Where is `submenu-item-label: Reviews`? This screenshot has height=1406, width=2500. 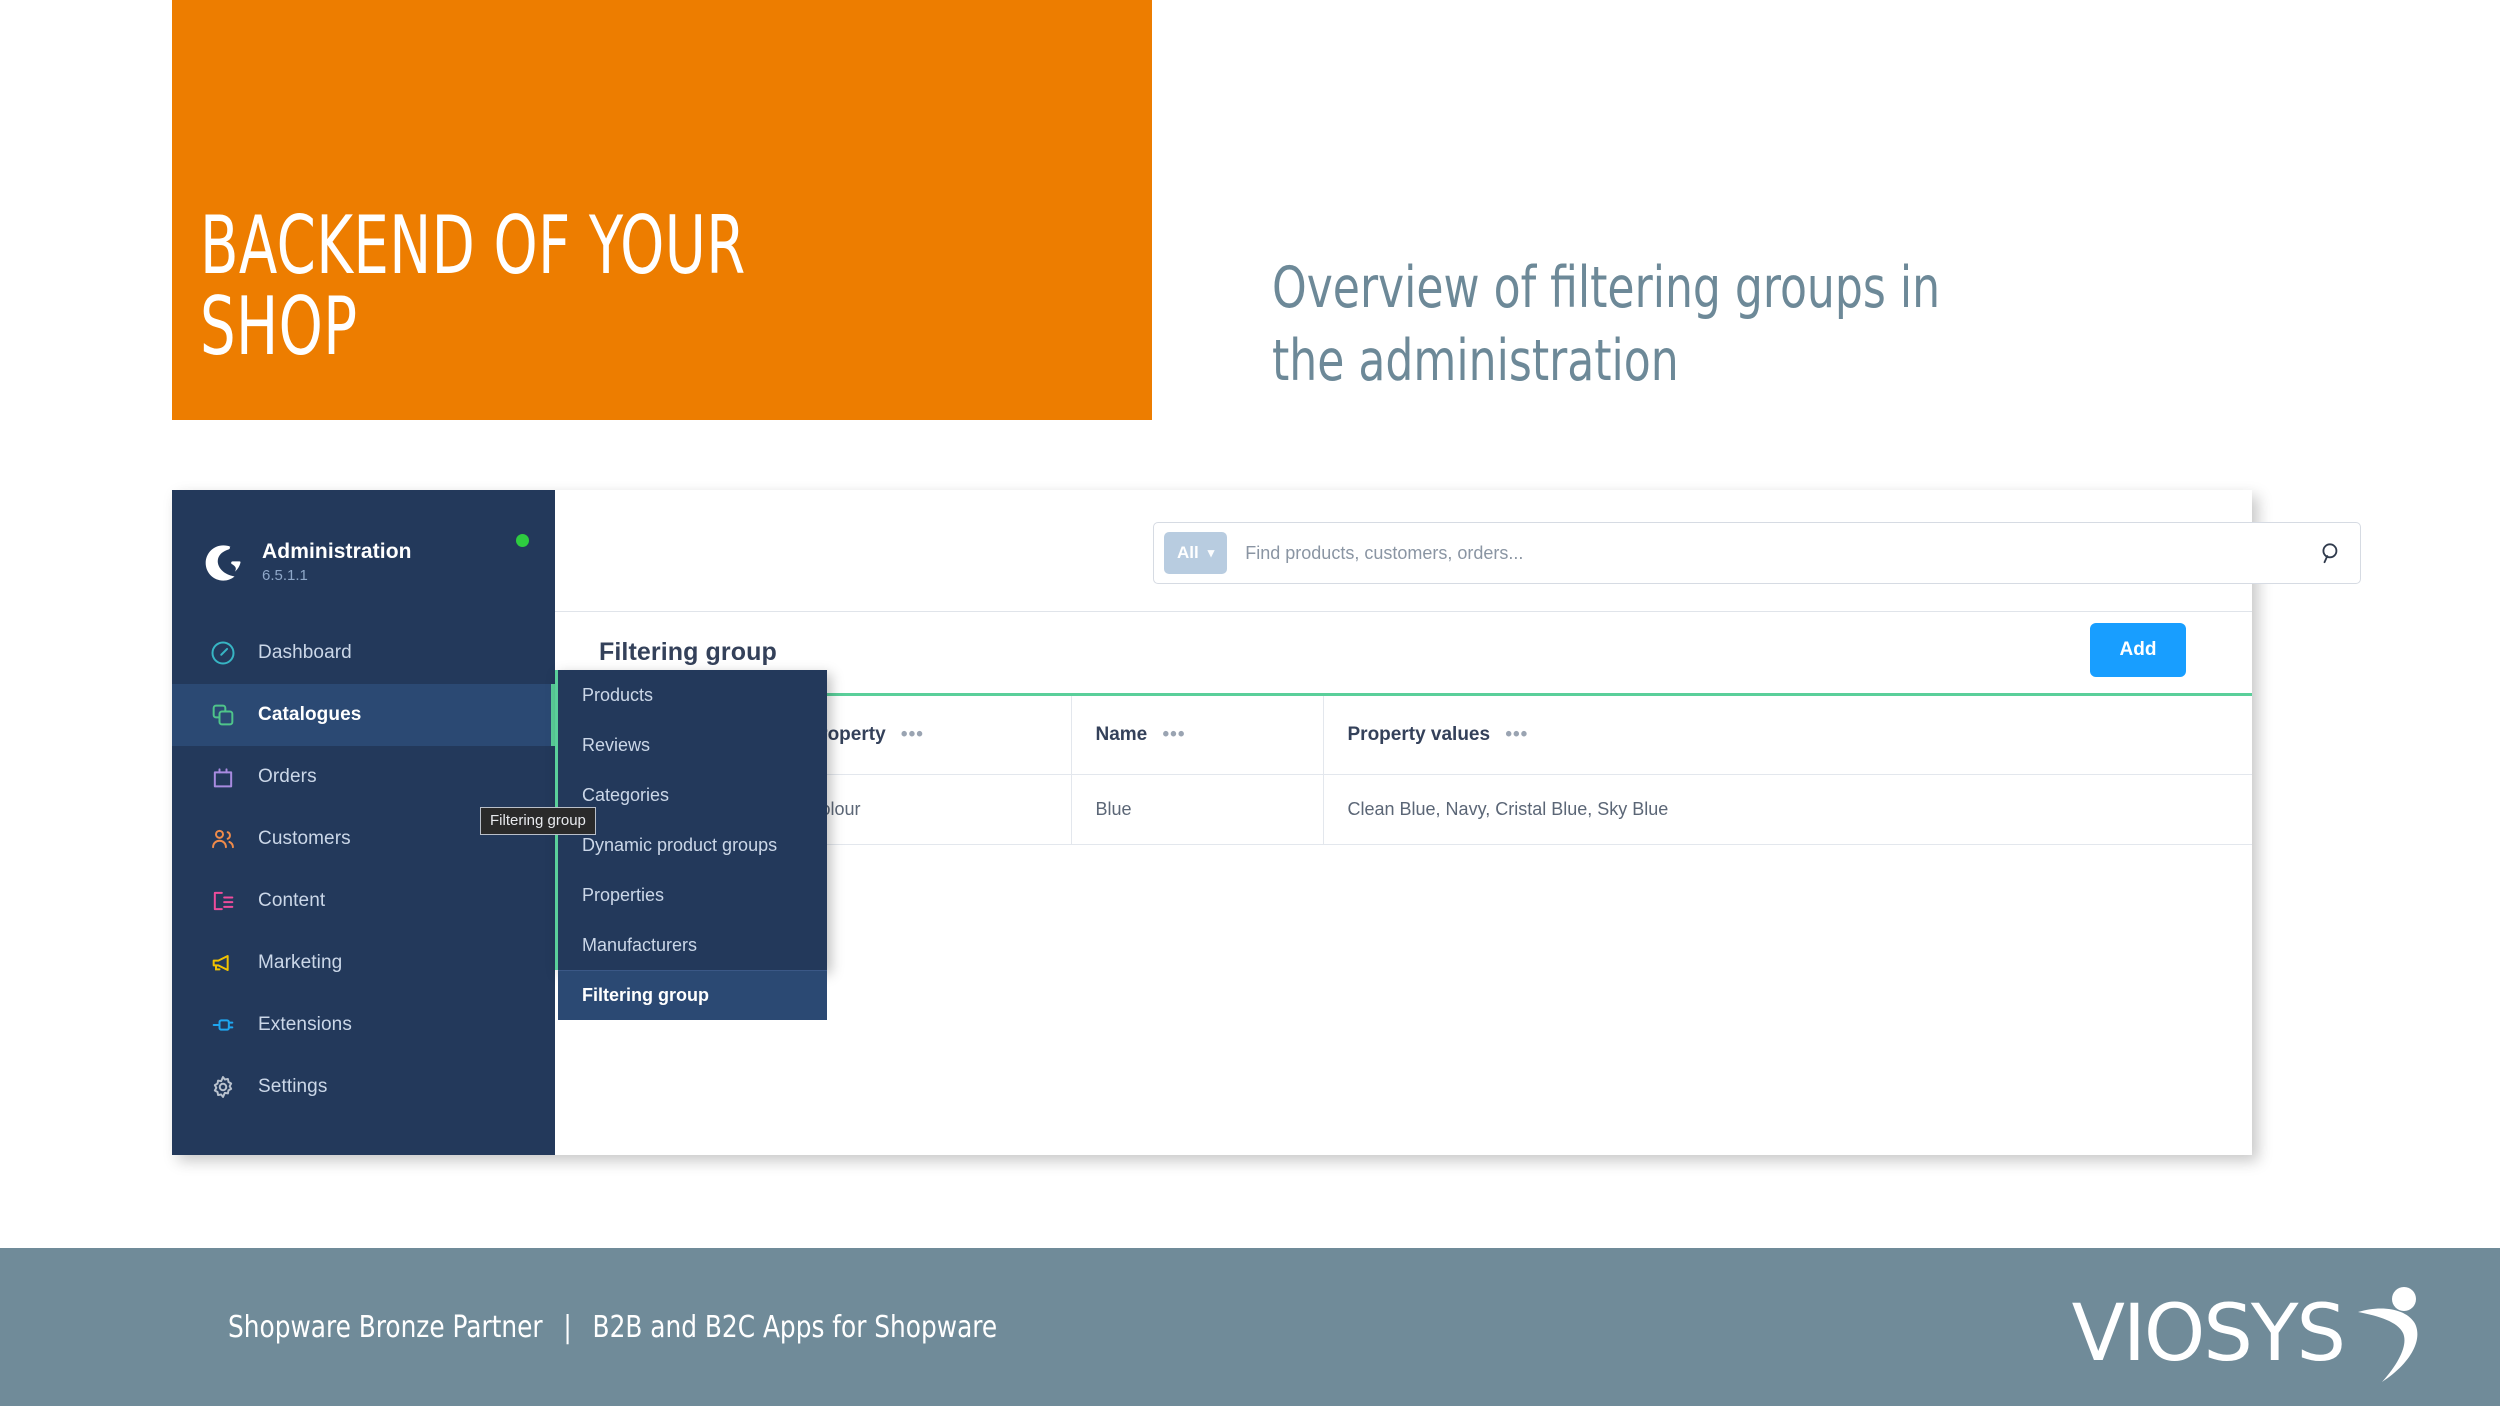
submenu-item-label: Reviews is located at coordinates (616, 744).